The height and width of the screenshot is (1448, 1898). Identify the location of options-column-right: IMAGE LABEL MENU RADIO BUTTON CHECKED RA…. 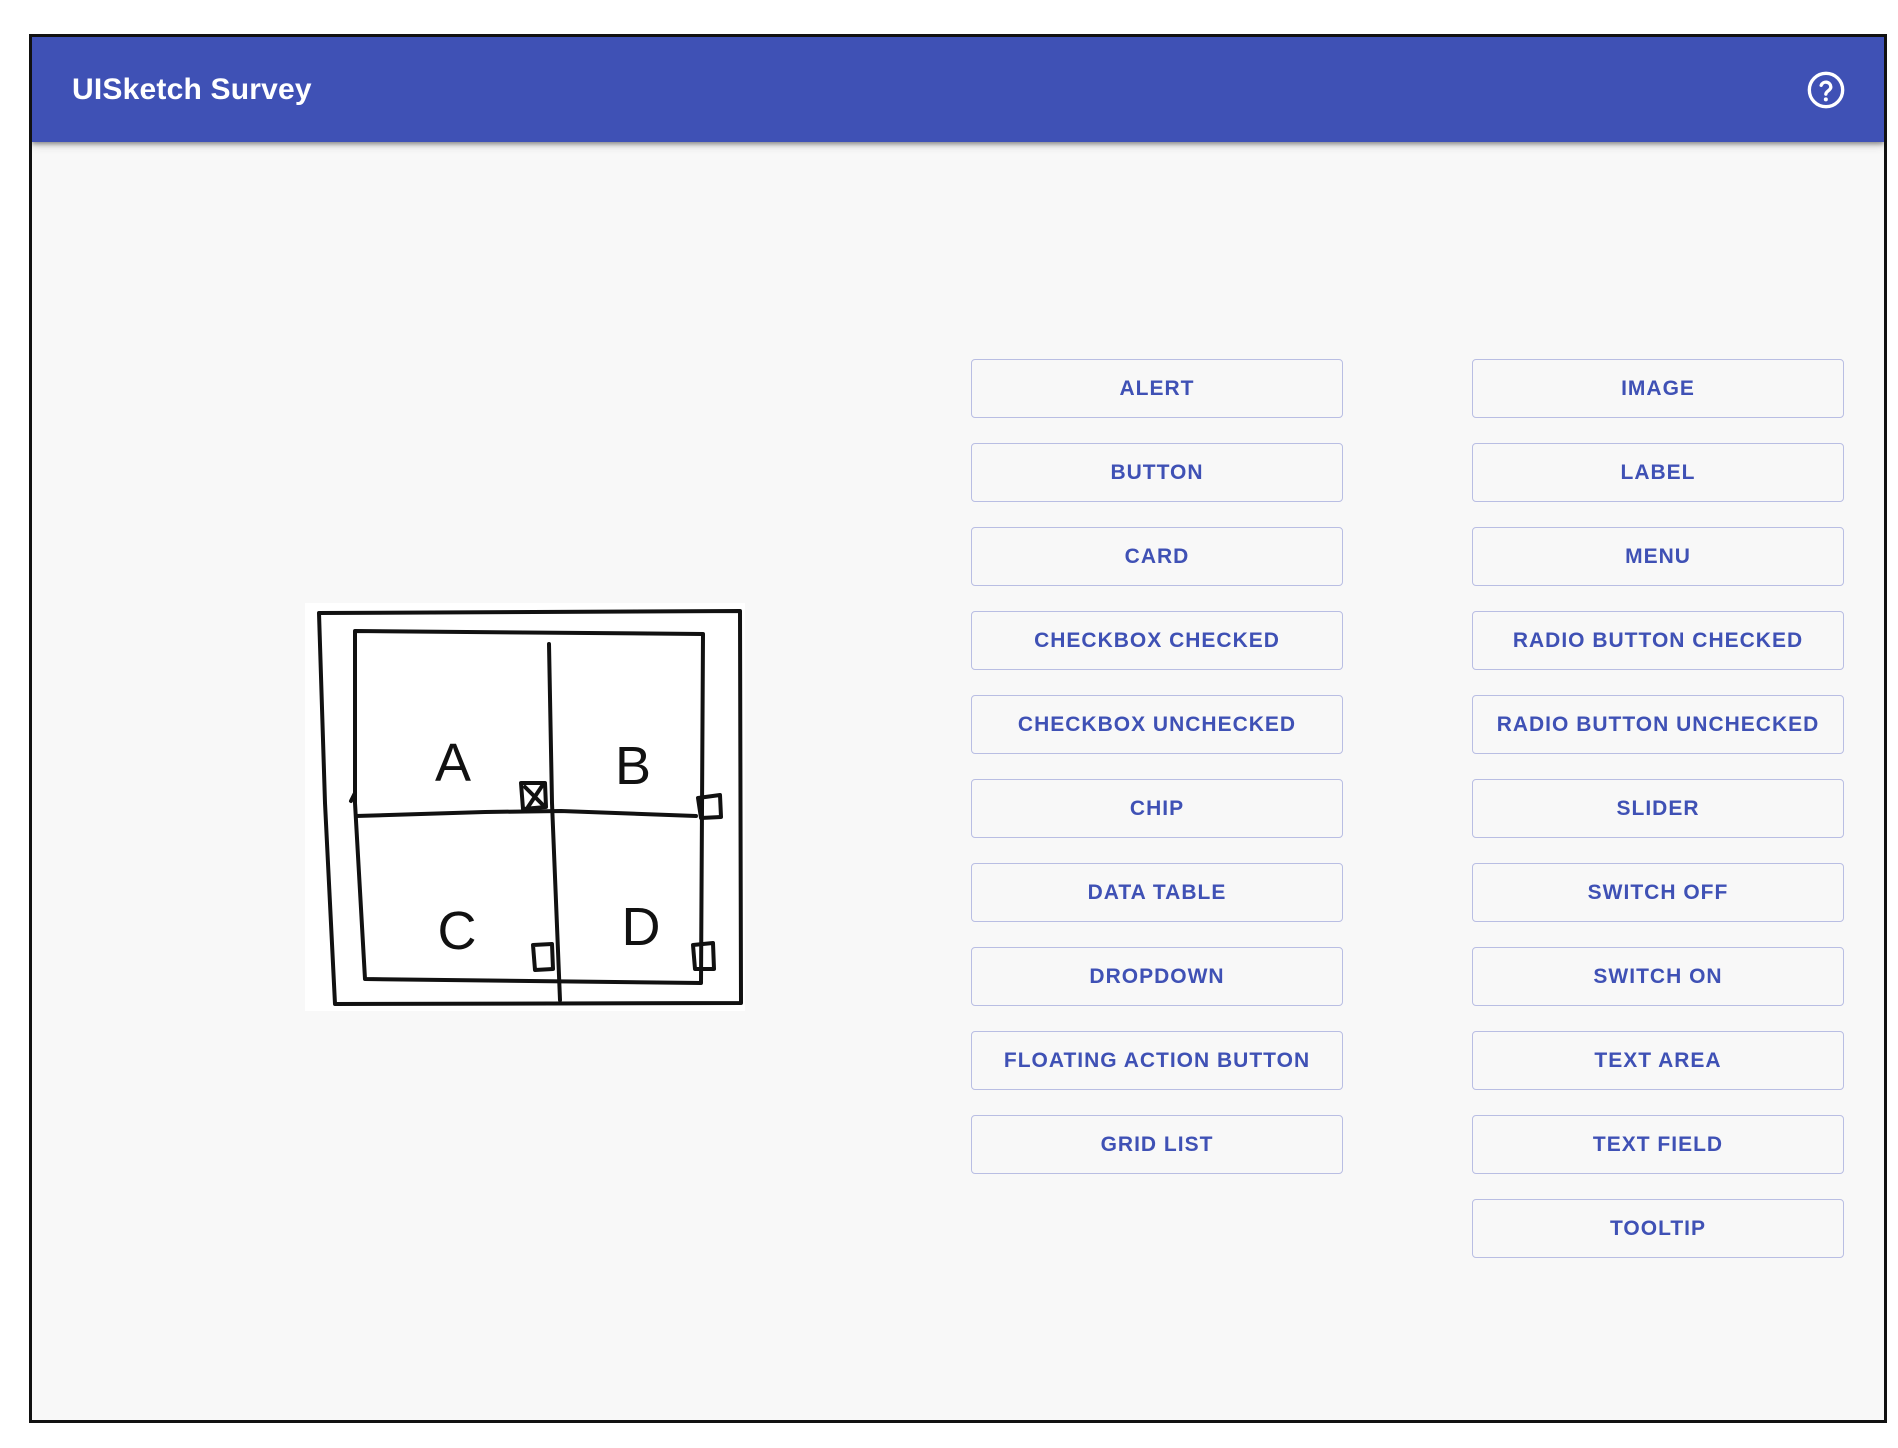
(1658, 821).